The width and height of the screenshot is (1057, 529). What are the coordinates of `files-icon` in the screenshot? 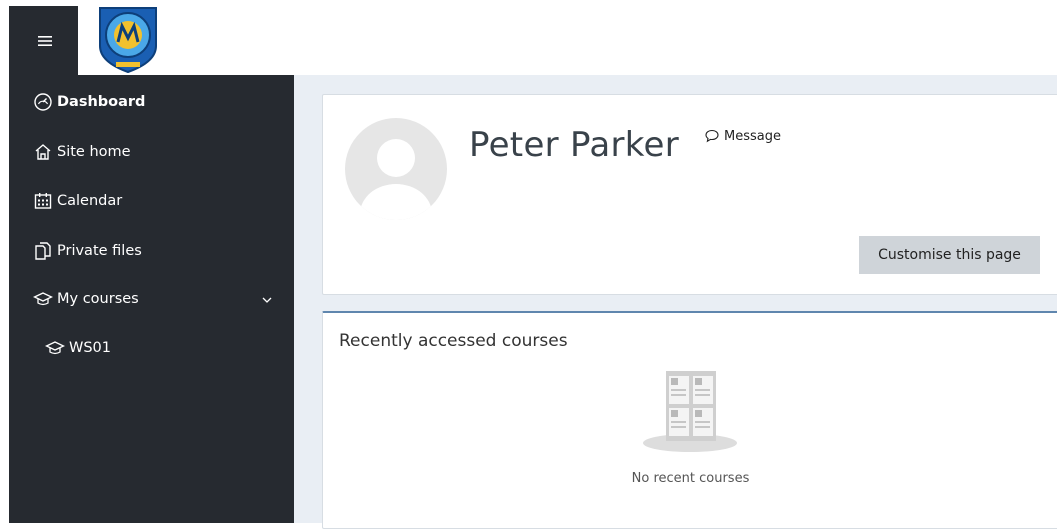 It's located at (43, 251).